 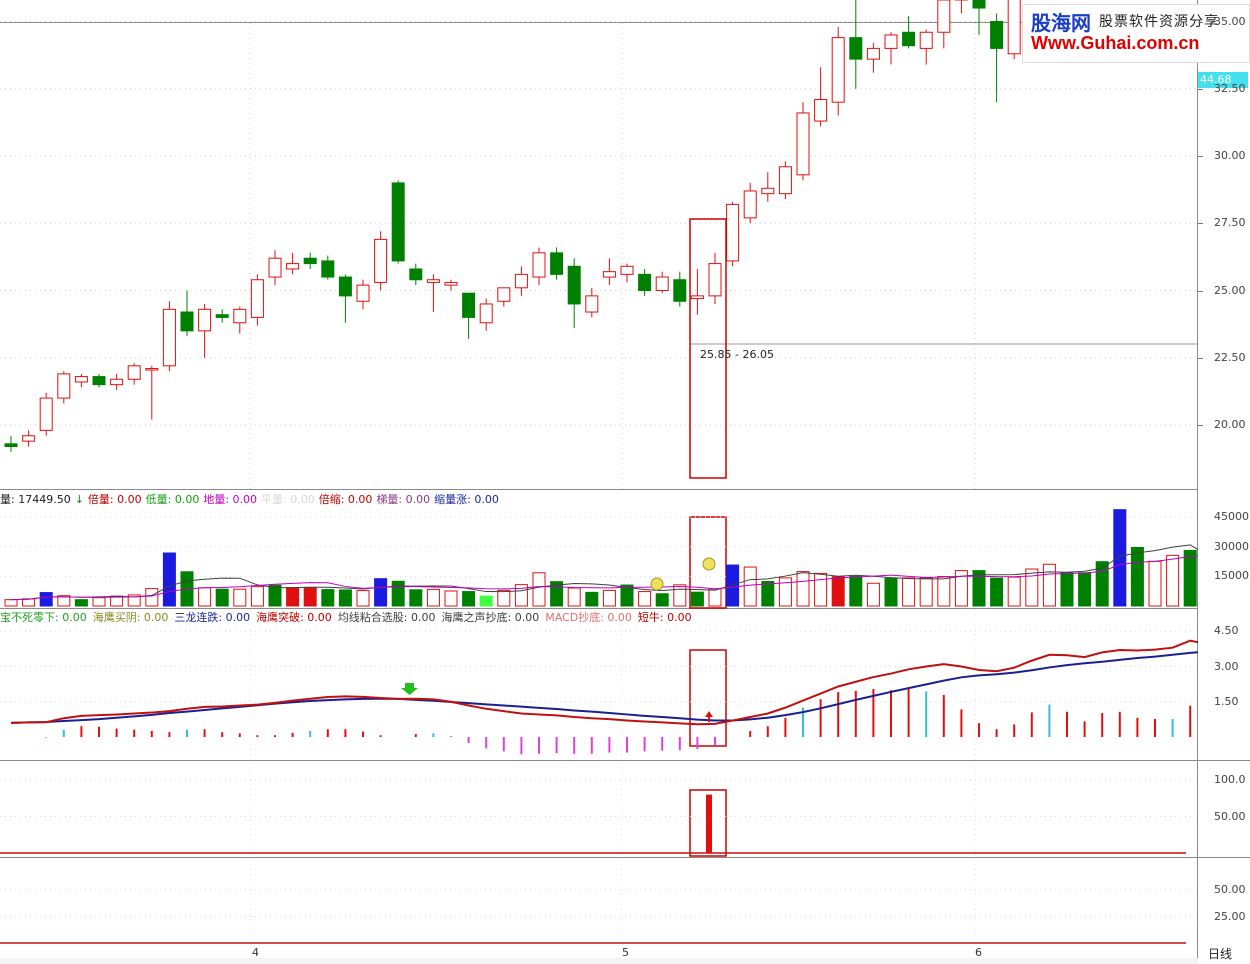 What do you see at coordinates (708, 698) in the screenshot?
I see `highlight-box-signal` at bounding box center [708, 698].